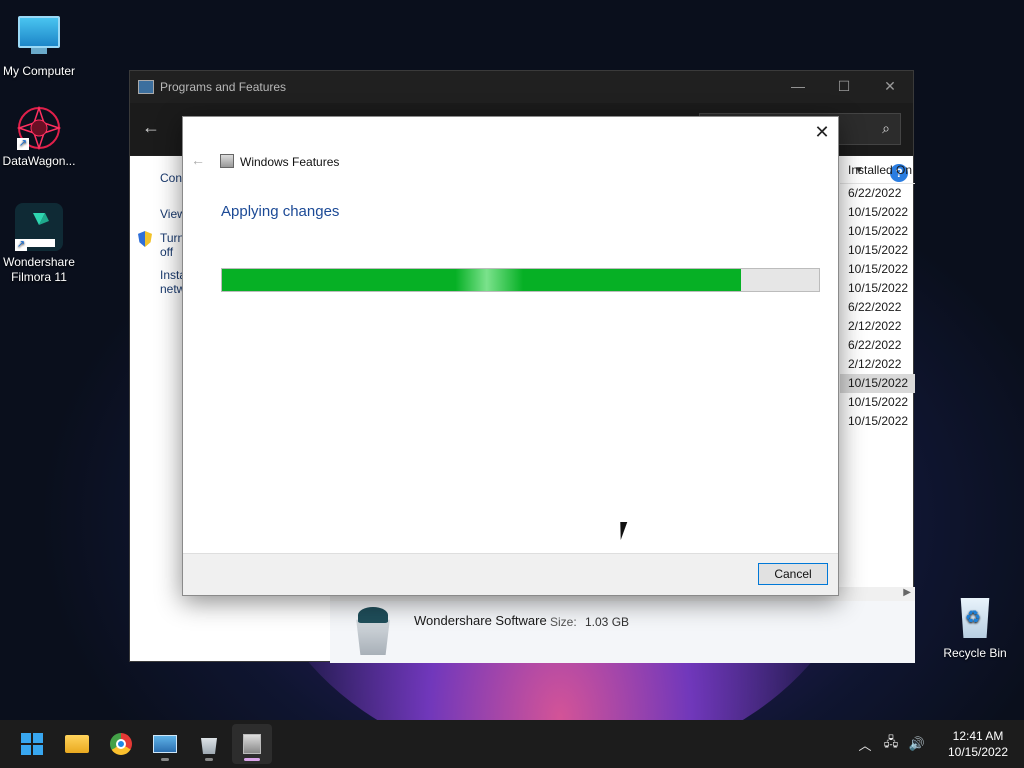 Image resolution: width=1024 pixels, height=768 pixels. Describe the element at coordinates (877, 170) in the screenshot. I see `column-header-installed-on: Installed On` at that location.